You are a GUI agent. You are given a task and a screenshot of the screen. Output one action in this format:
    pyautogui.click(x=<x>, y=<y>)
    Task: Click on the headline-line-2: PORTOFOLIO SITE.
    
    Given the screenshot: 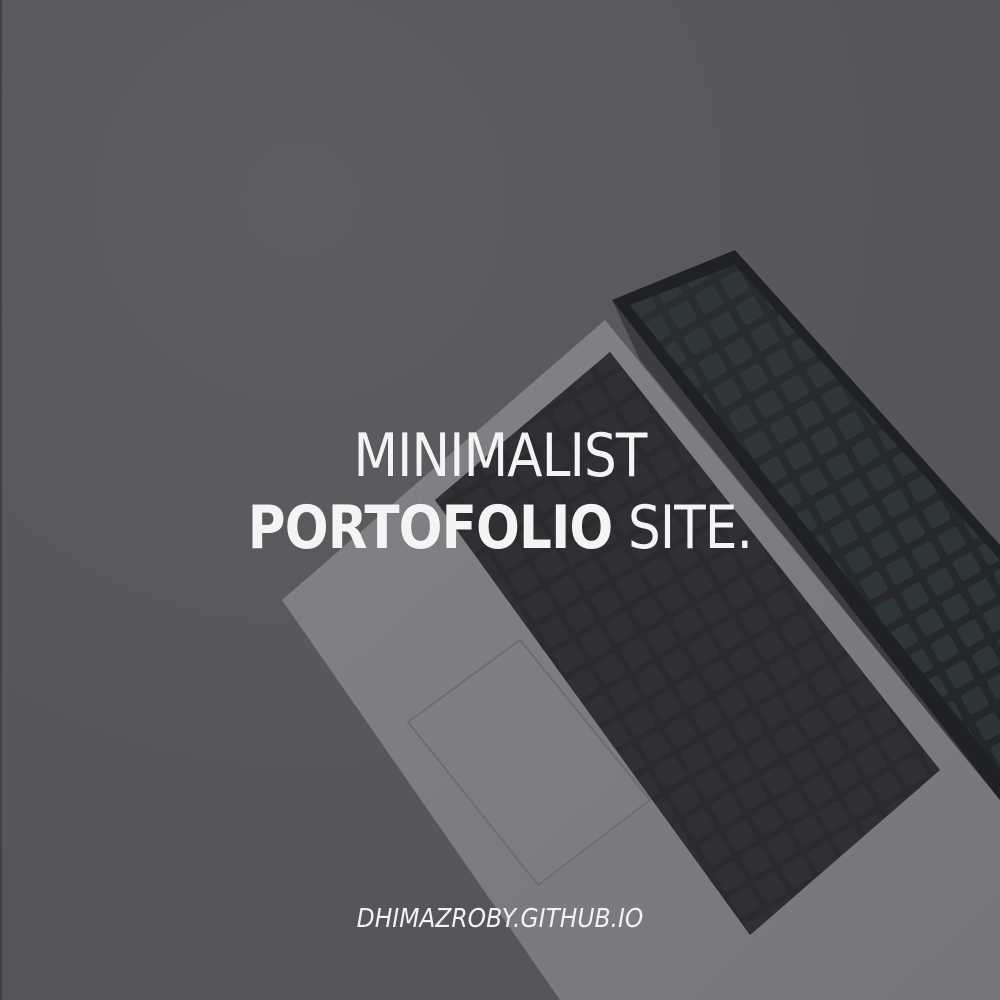 What is the action you would take?
    pyautogui.click(x=500, y=528)
    